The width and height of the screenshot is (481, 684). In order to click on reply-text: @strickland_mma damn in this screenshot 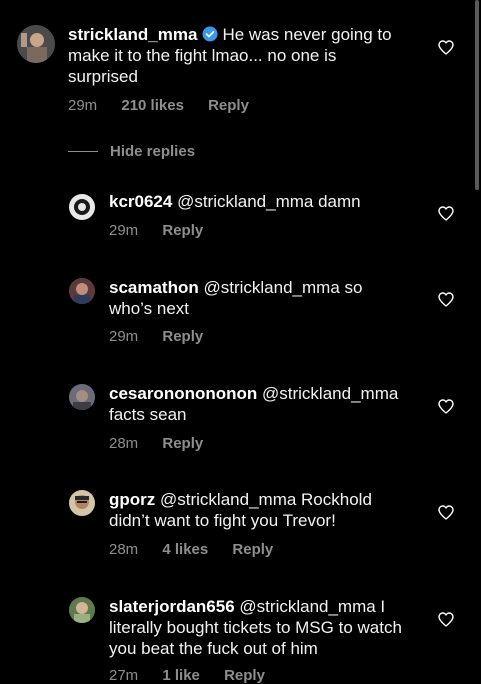, I will do `click(269, 201)`.